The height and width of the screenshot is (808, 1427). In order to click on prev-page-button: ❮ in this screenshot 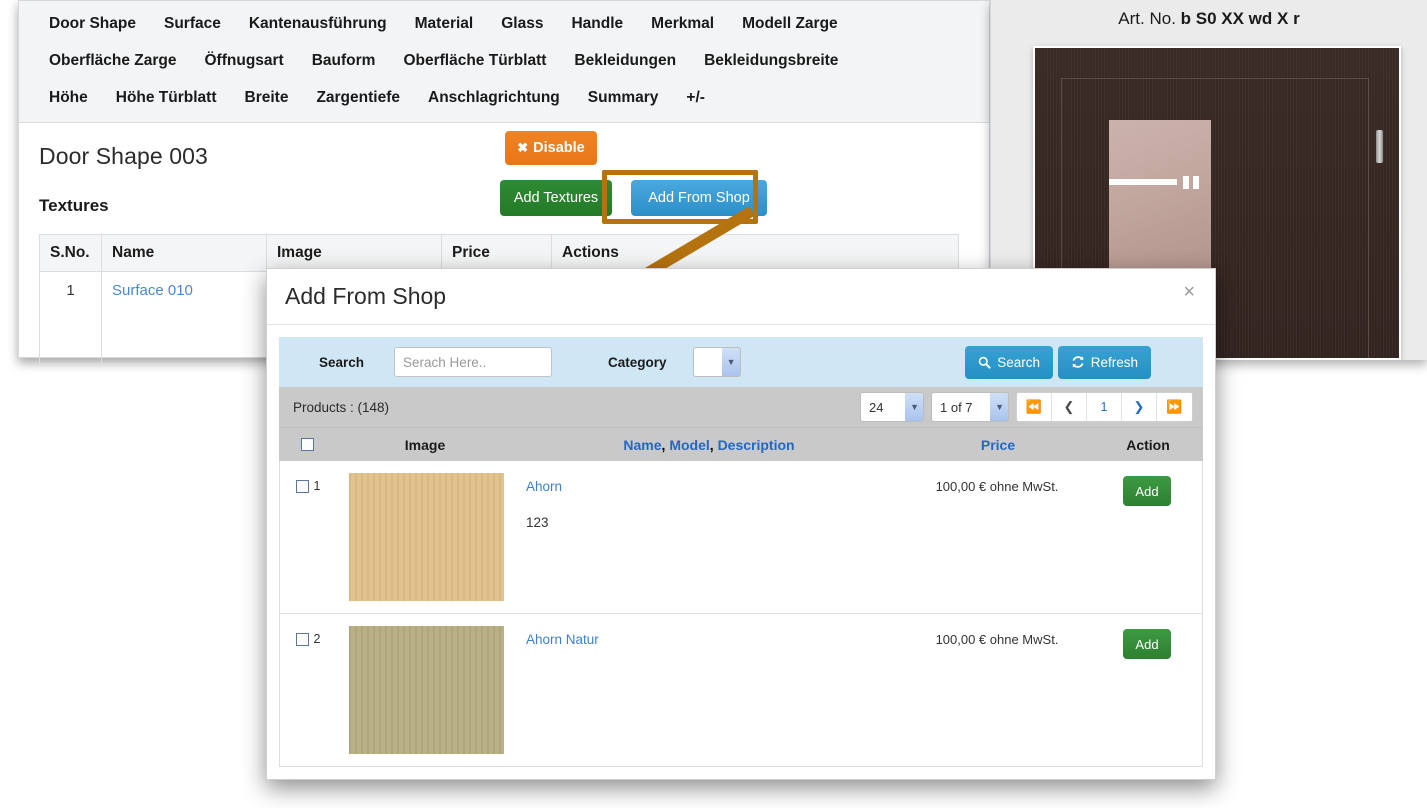, I will do `click(1069, 407)`.